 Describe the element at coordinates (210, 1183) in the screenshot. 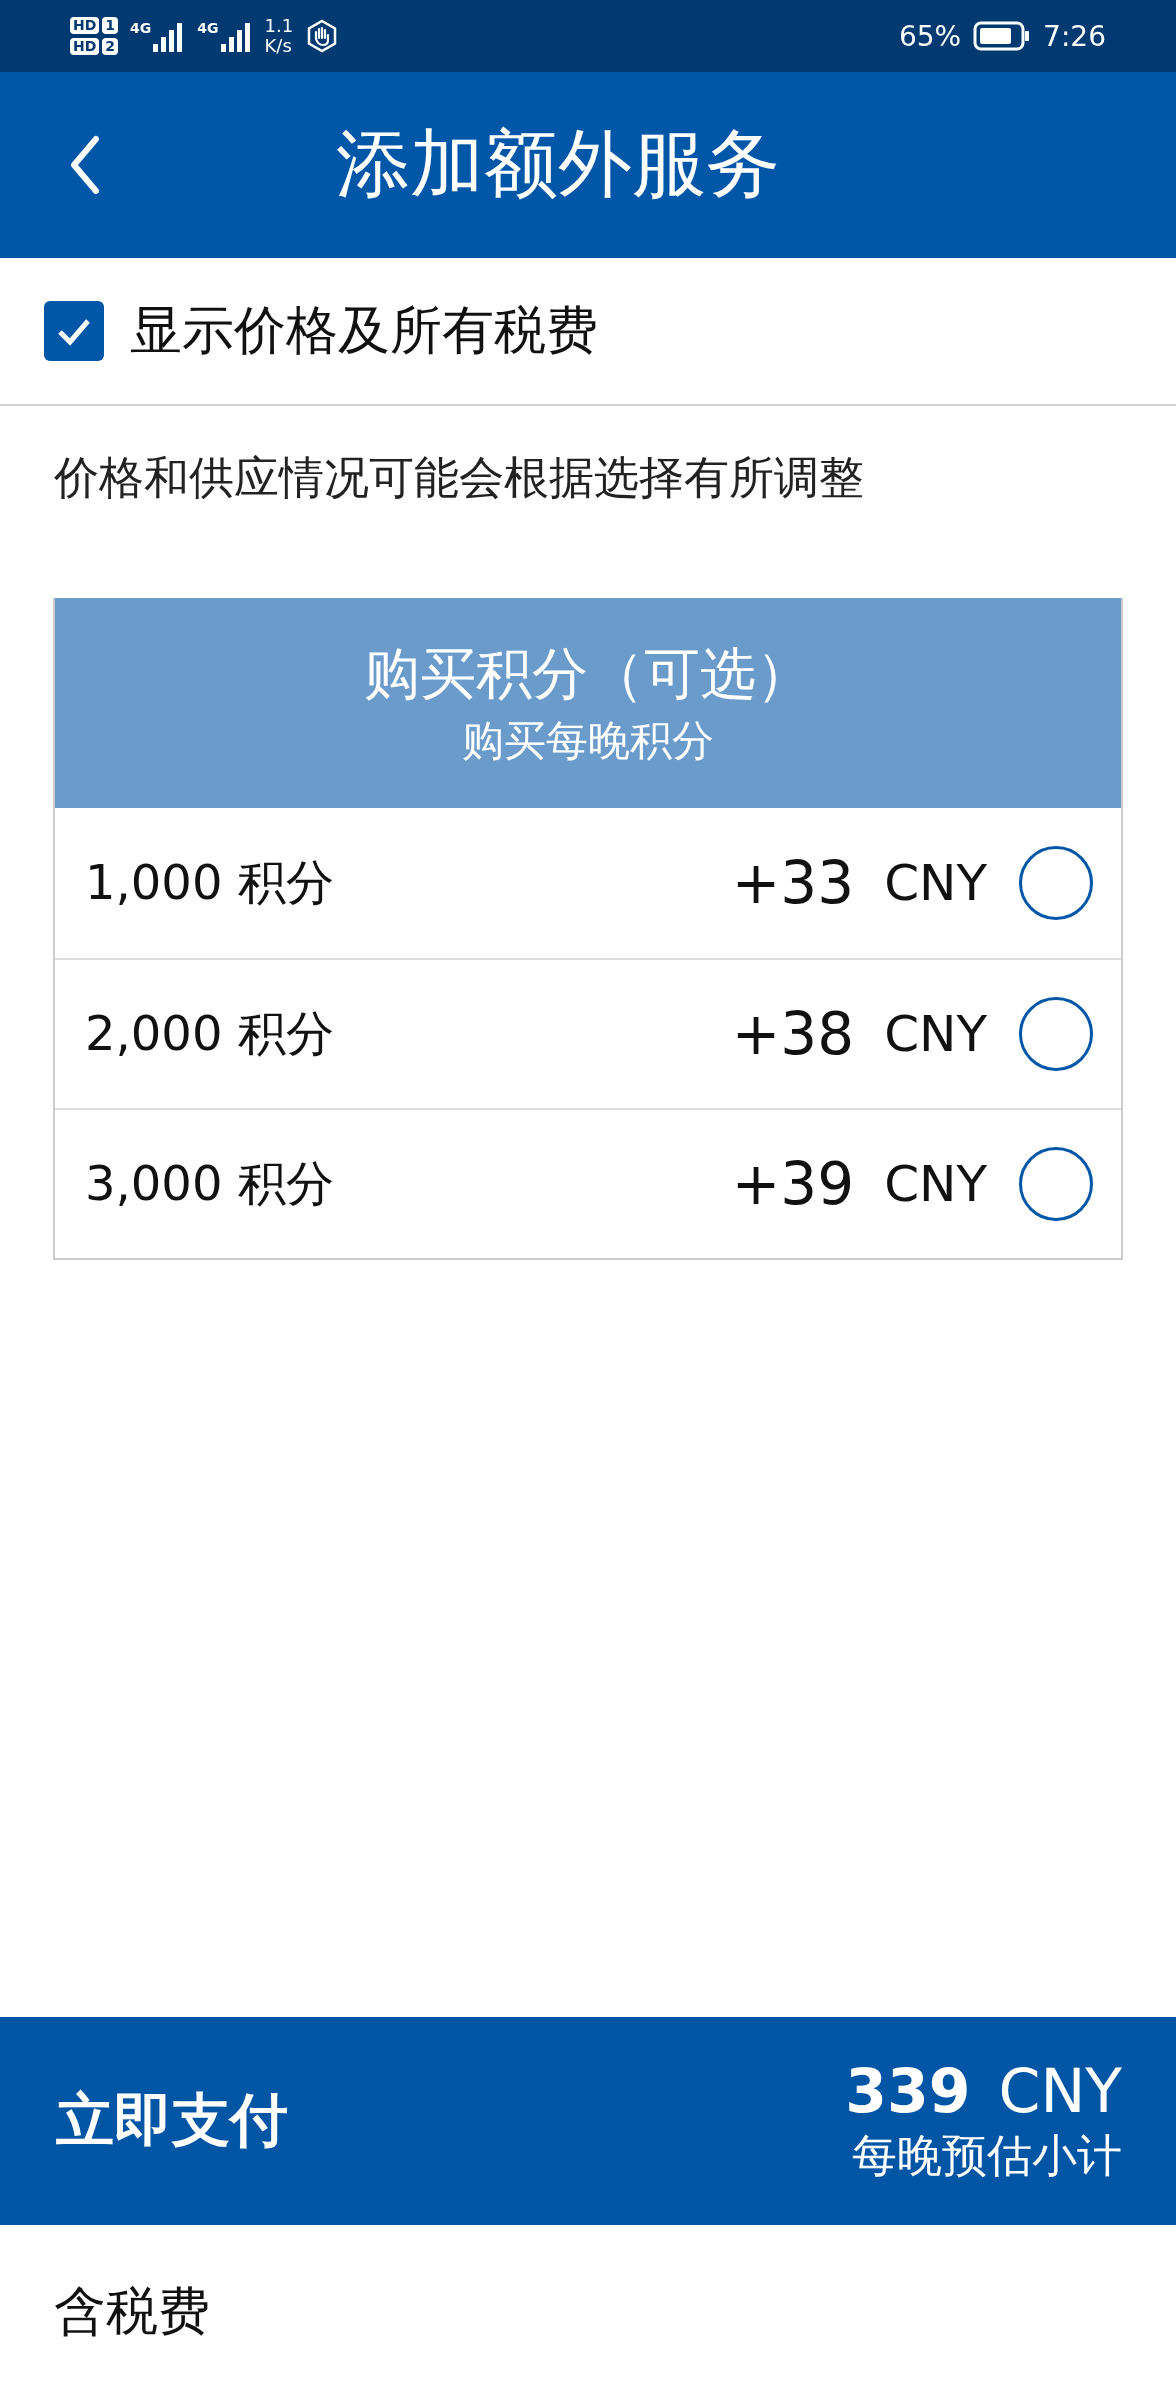

I see `points-label: 3,000 积分` at that location.